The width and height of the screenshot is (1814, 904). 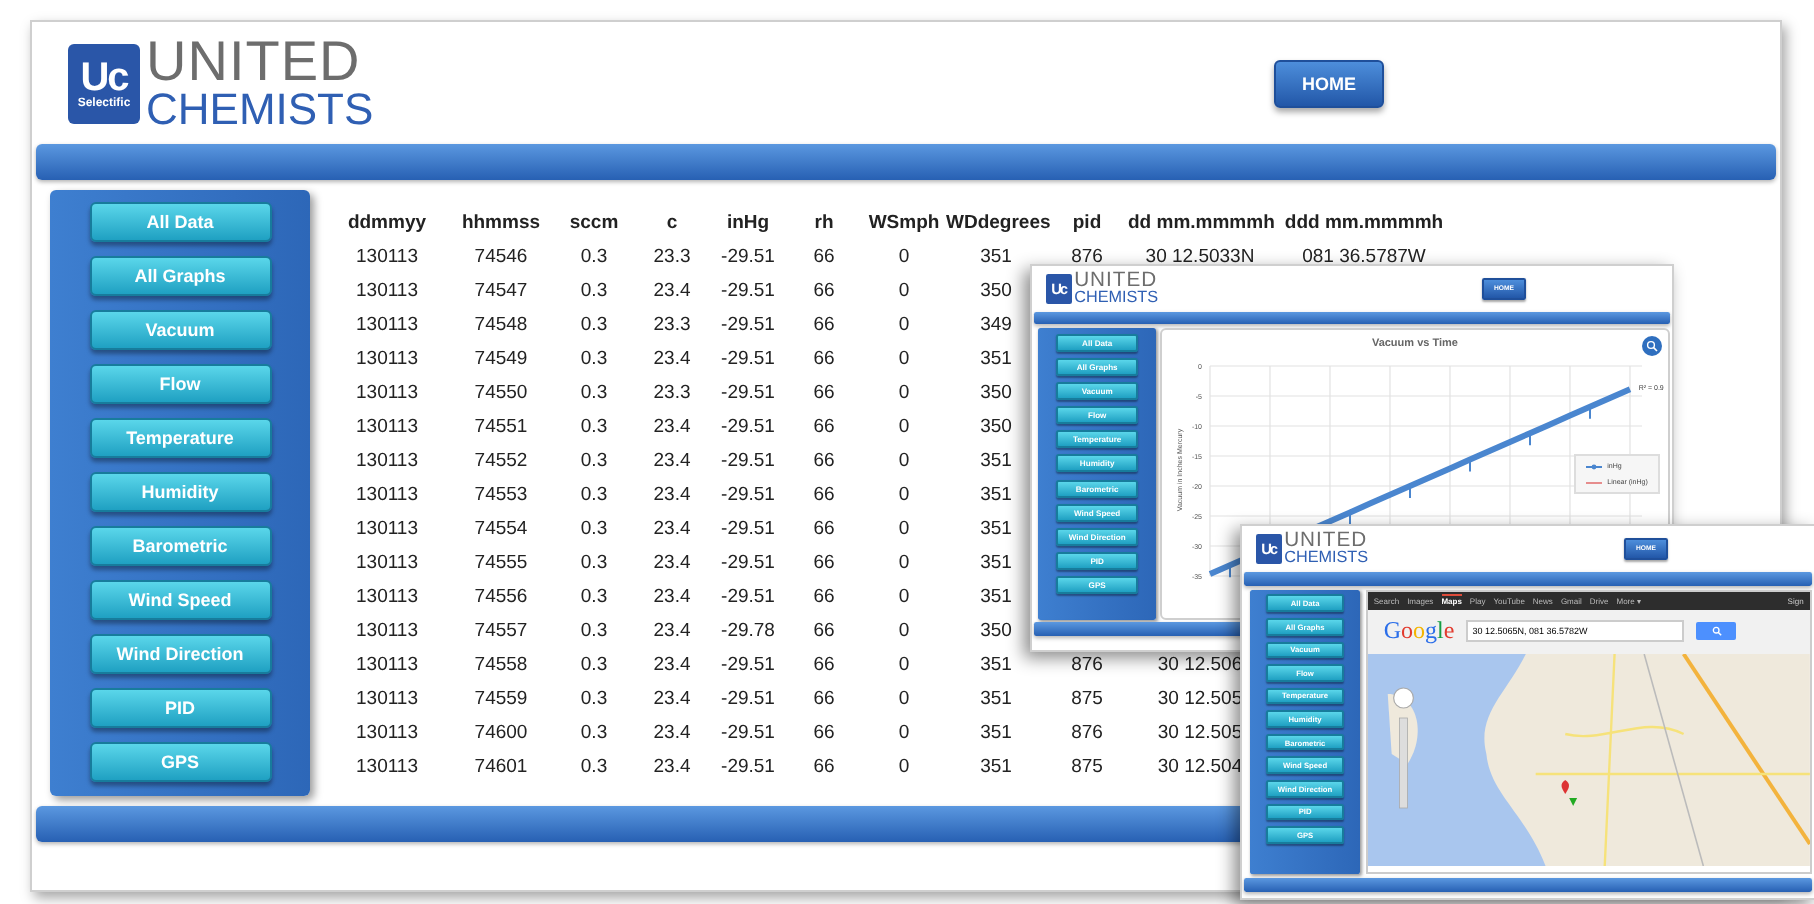 What do you see at coordinates (180, 600) in the screenshot?
I see `nav-button: Wind Speed` at bounding box center [180, 600].